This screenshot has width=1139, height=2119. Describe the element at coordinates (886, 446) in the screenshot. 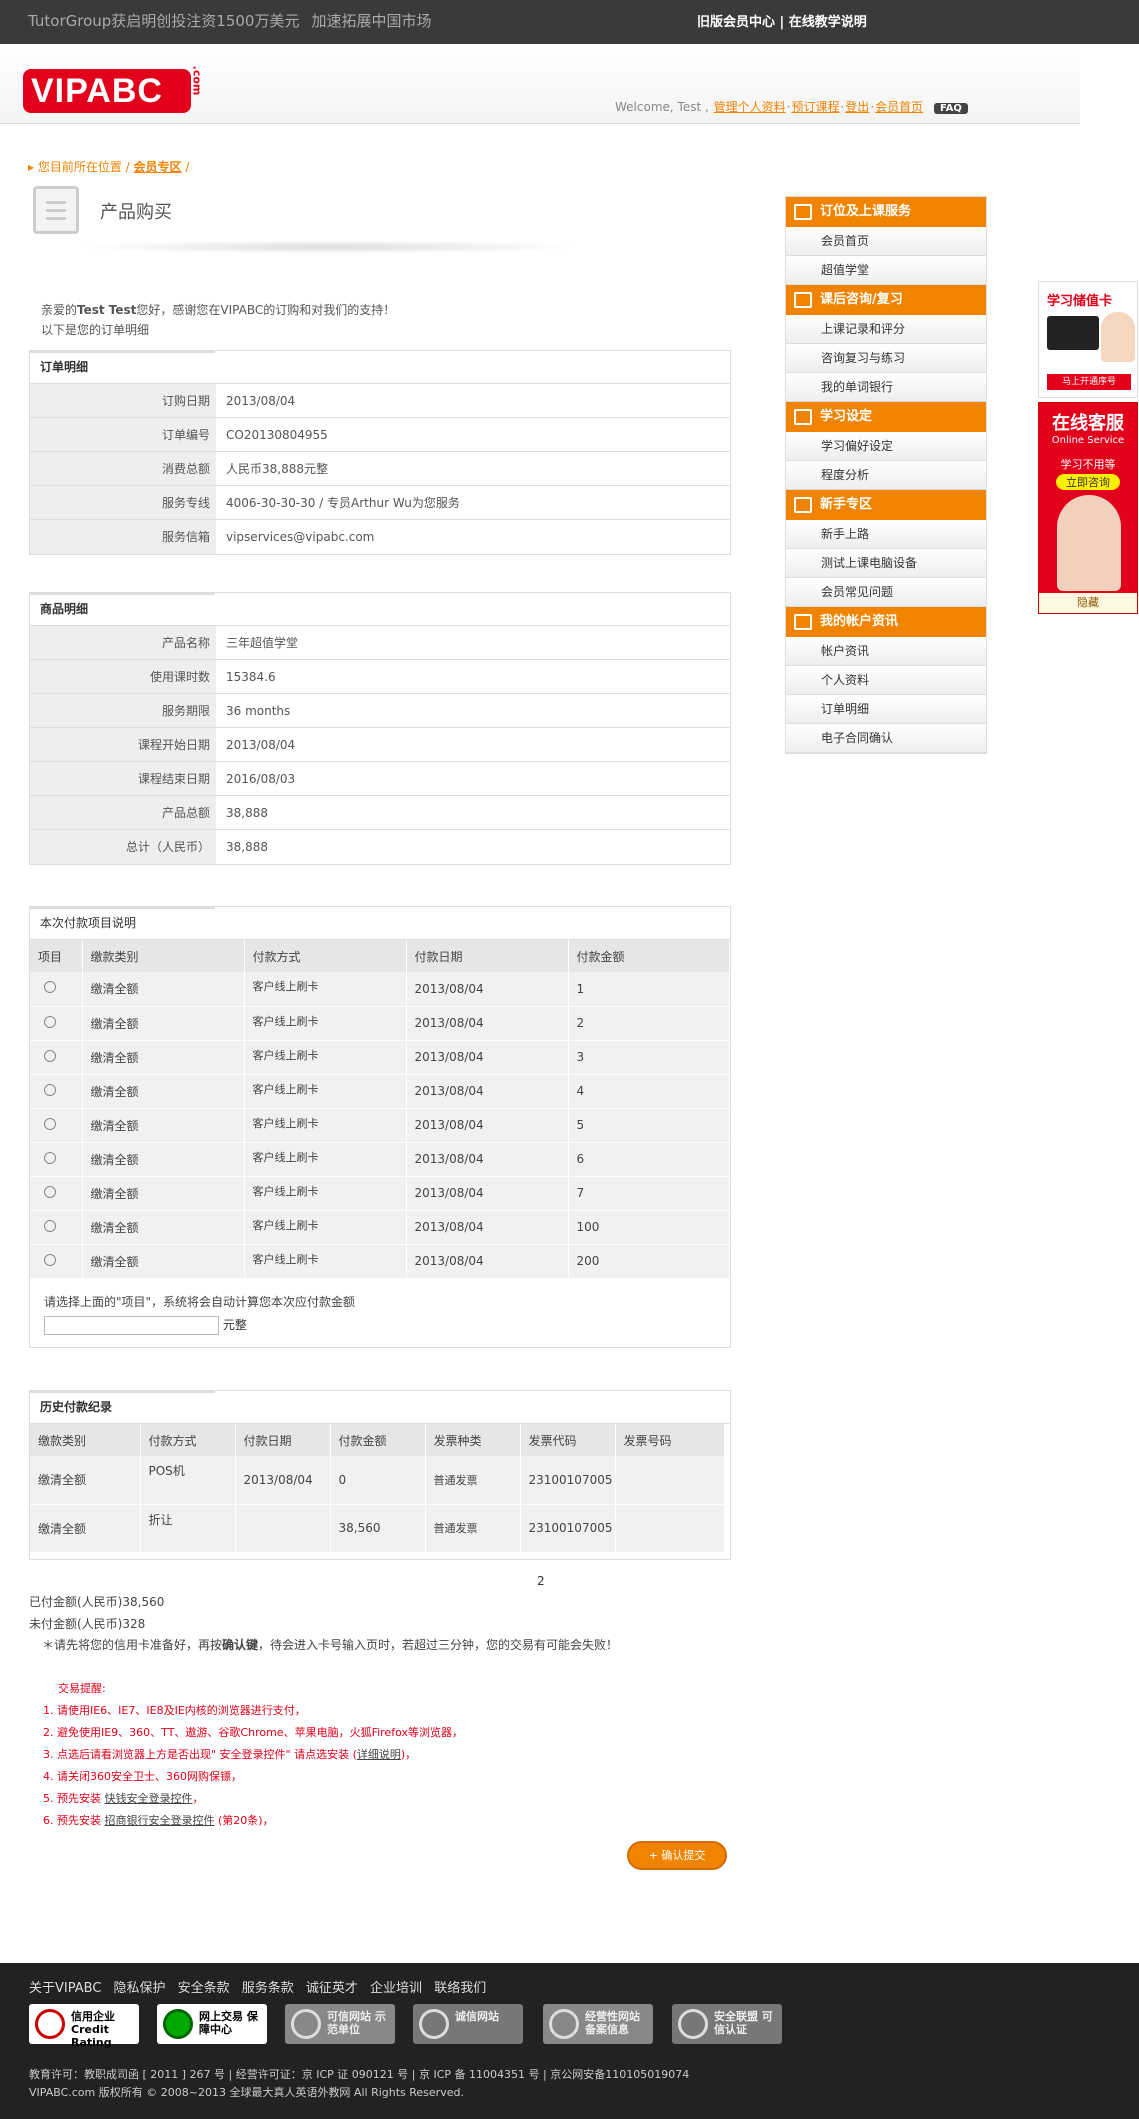

I see `sidebar-item: 学习偏好设定` at that location.